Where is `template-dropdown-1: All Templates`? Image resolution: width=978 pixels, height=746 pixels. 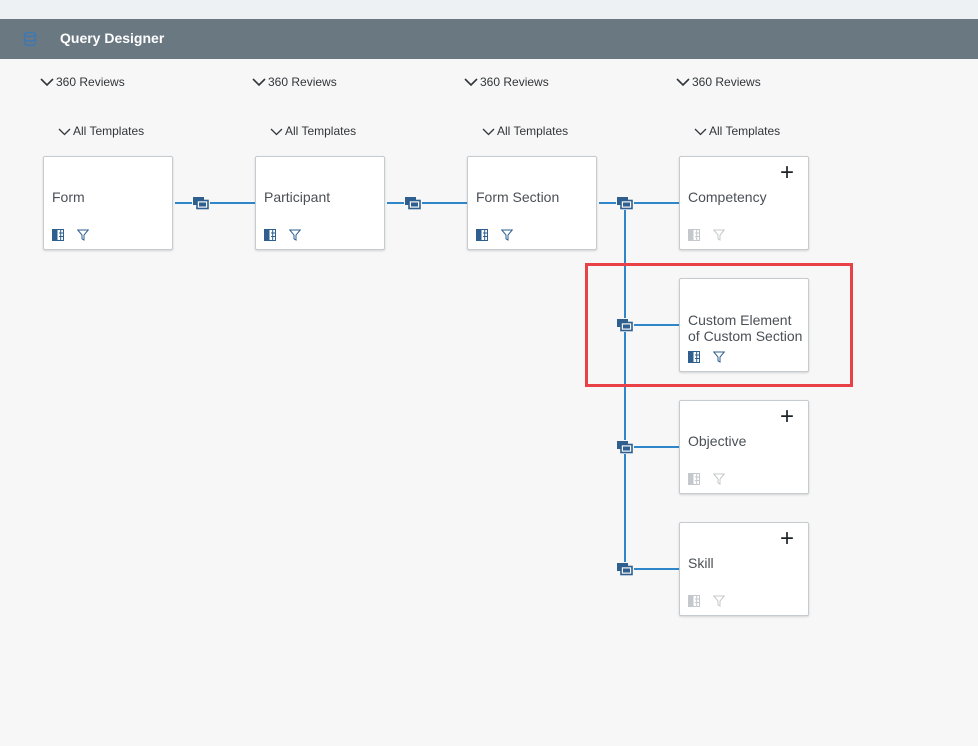
template-dropdown-1: All Templates is located at coordinates (101, 131).